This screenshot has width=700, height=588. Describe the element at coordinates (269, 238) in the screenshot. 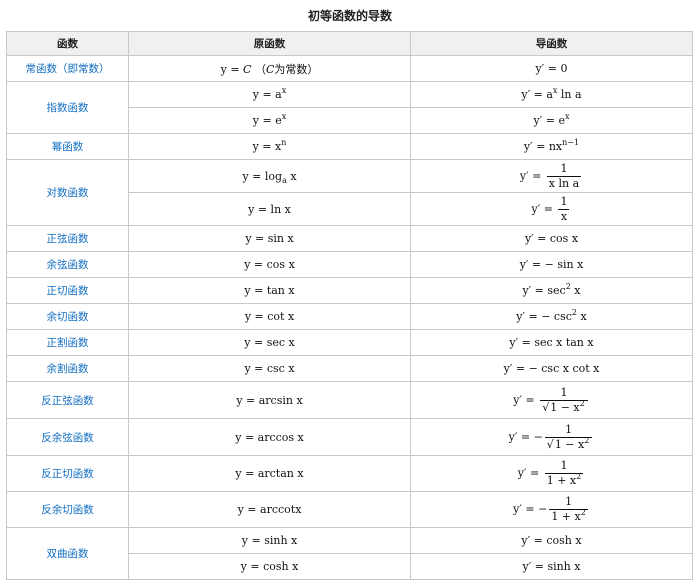

I see `original-formula: y = sin x` at that location.